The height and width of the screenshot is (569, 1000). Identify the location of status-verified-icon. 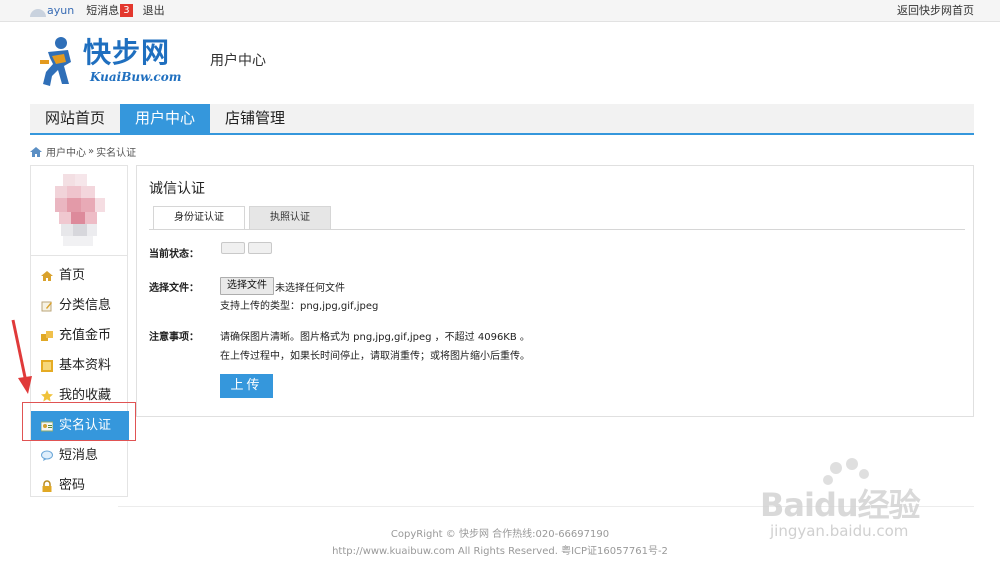
(260, 248).